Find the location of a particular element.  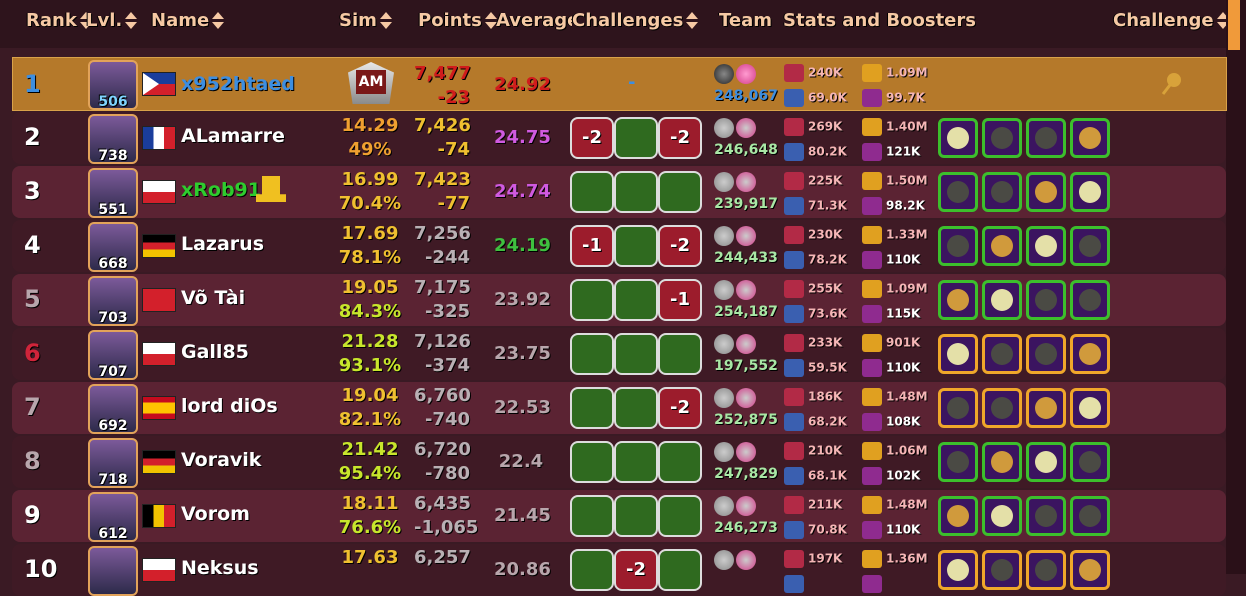

team-element-icon is located at coordinates (746, 74).